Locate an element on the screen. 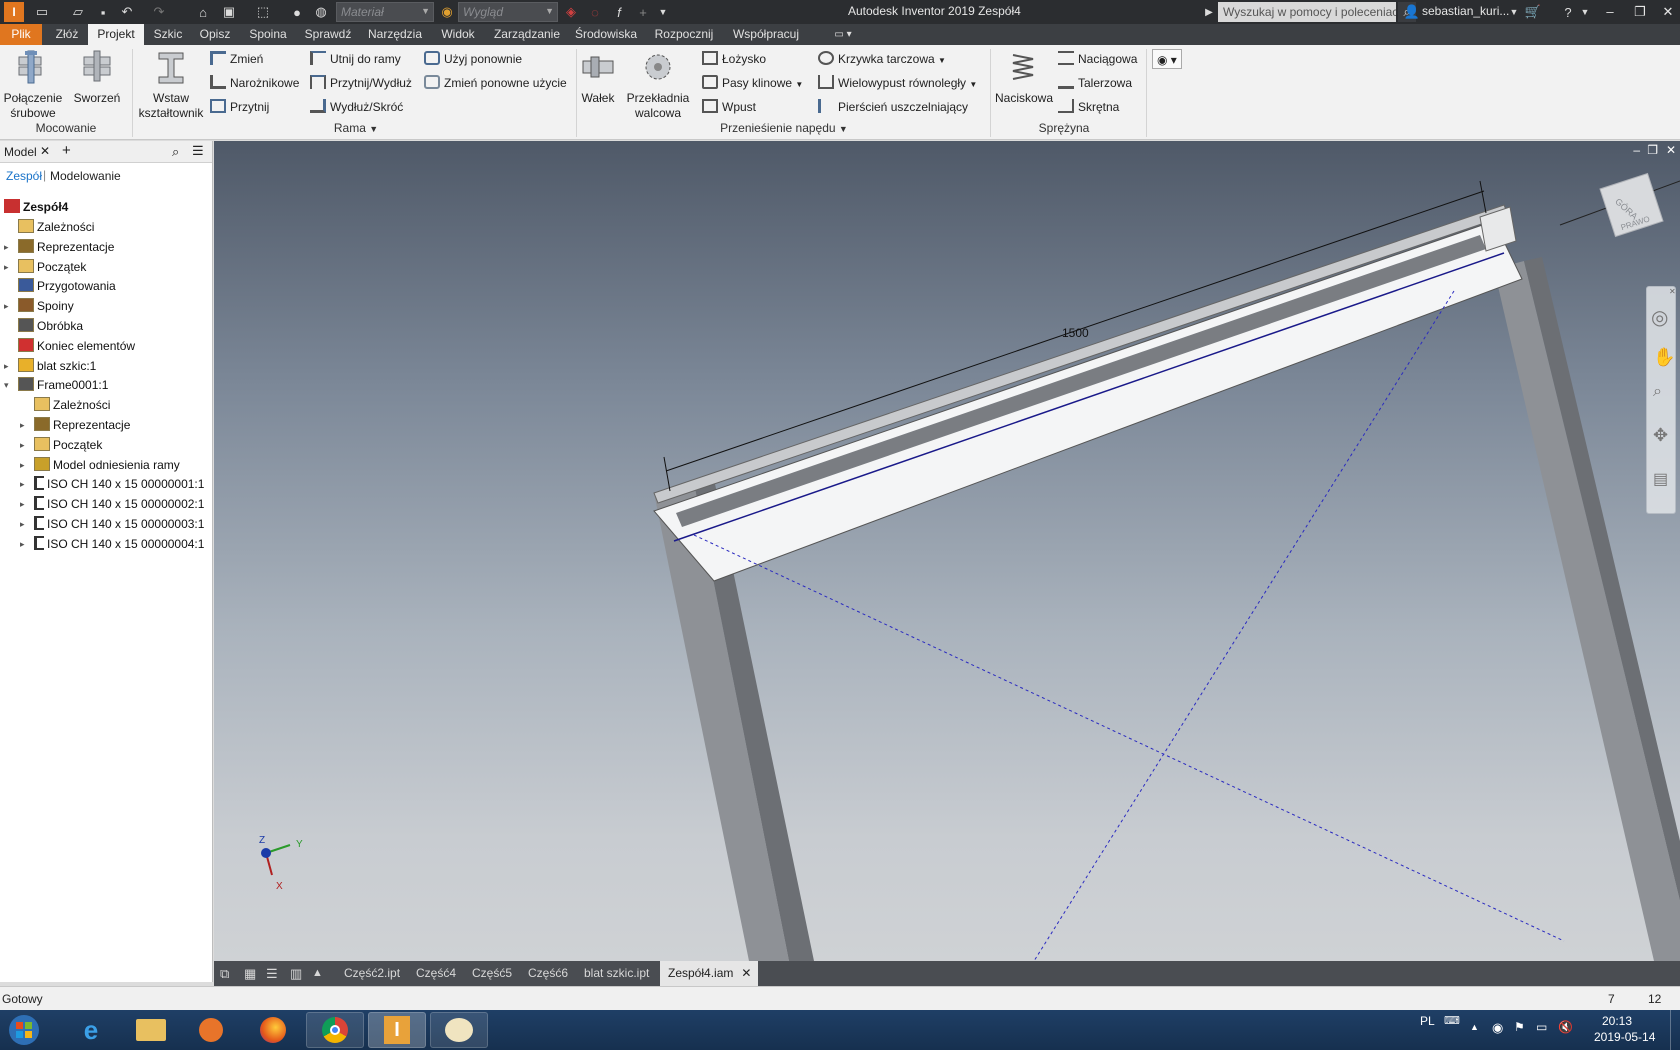 The image size is (1680, 1050). update-icon: ▣ is located at coordinates (229, 12).